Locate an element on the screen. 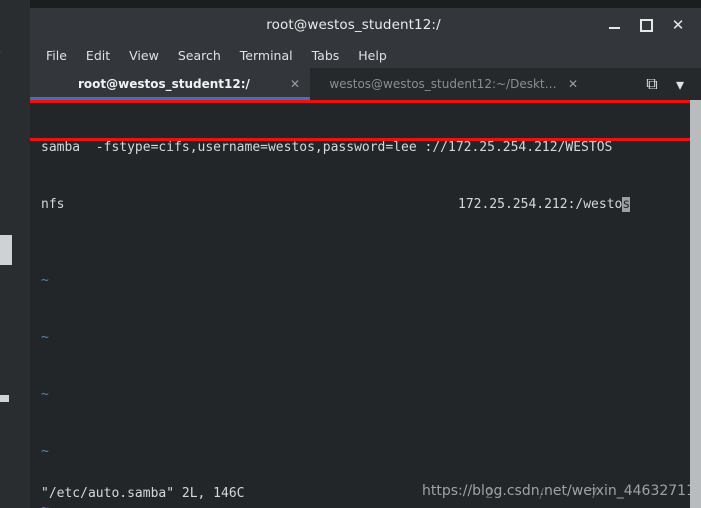 The width and height of the screenshot is (701, 508). menu-item-help: Help is located at coordinates (372, 55).